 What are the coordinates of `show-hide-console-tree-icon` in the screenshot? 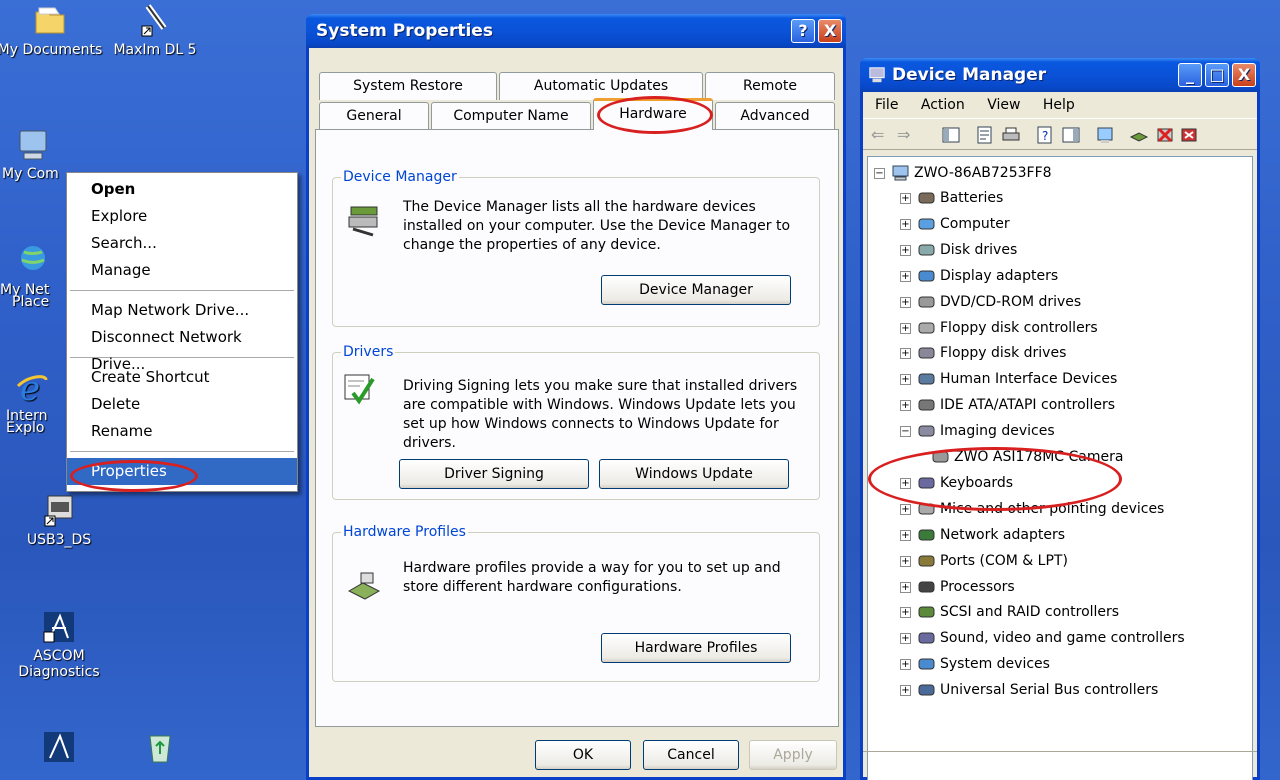 It's located at (951, 135).